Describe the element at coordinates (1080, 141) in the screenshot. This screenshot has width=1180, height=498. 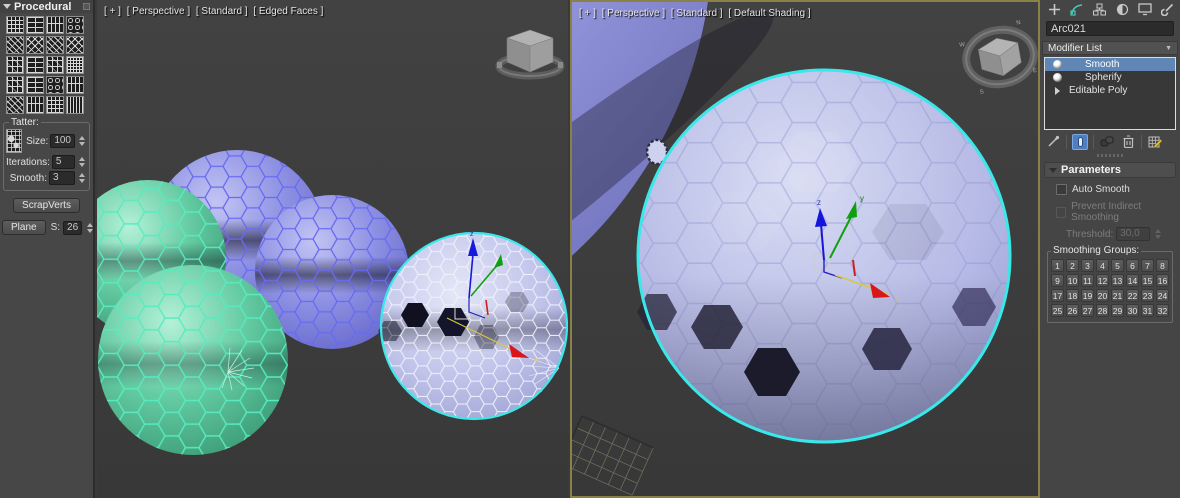
I see `show-end-result-icon` at that location.